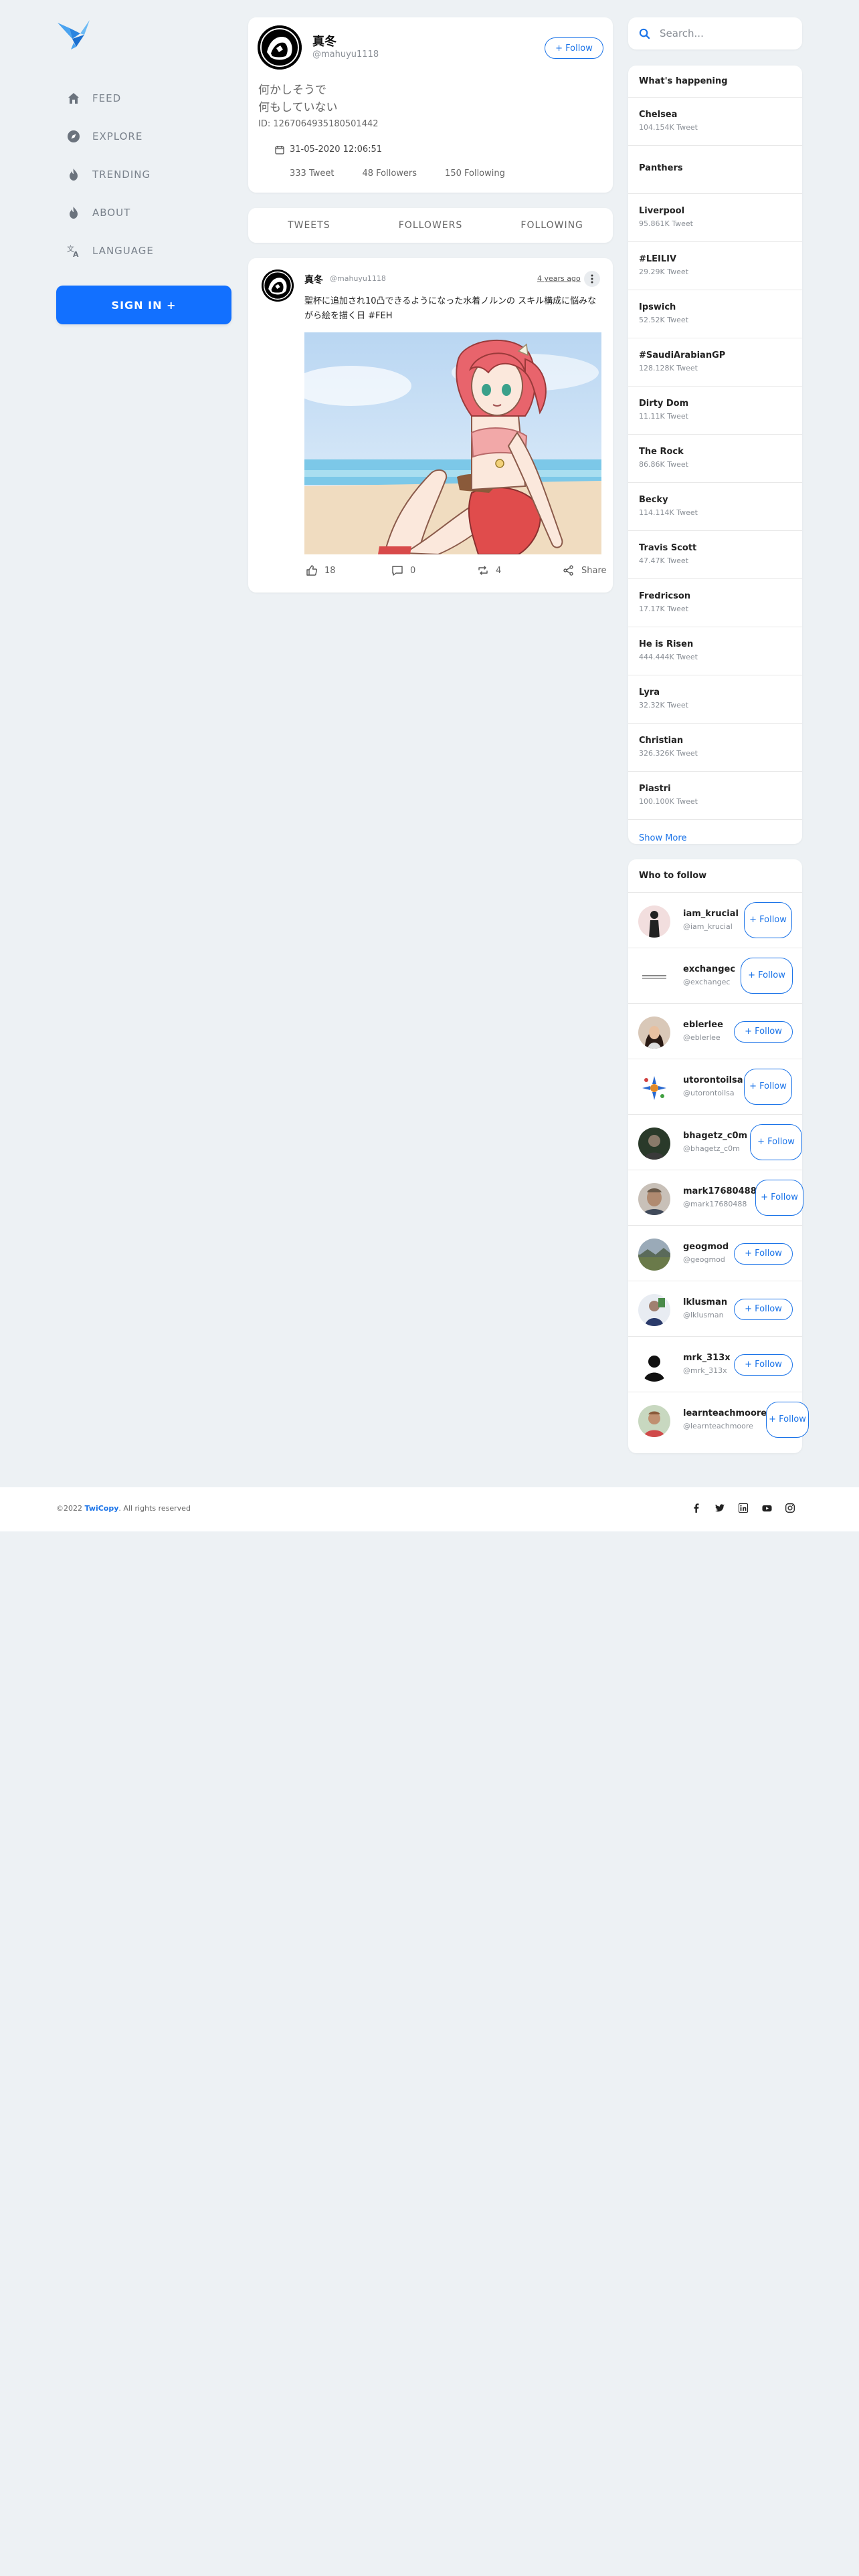  What do you see at coordinates (715, 266) in the screenshot?
I see `trend-item: #LEILIV 29.29K Tweet` at bounding box center [715, 266].